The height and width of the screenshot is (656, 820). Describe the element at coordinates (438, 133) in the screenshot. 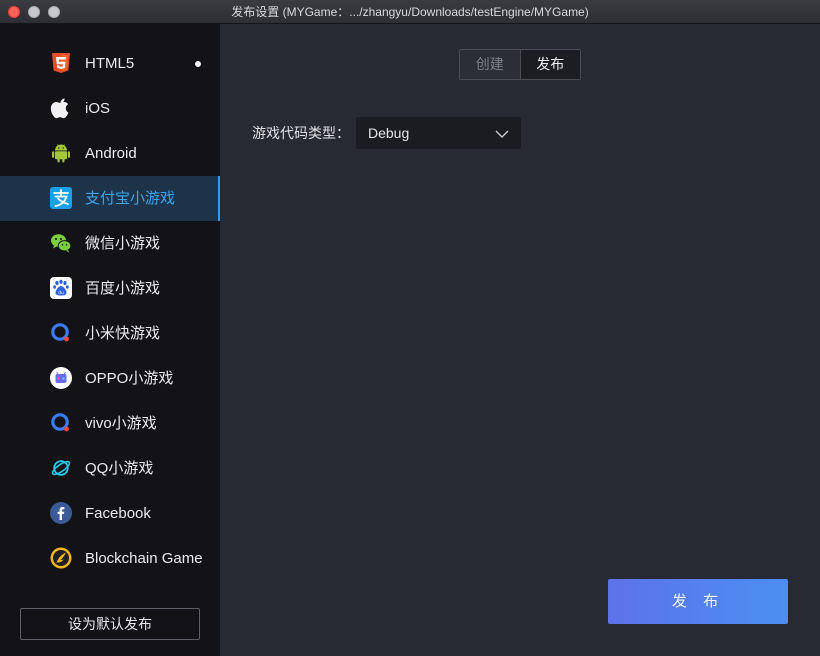

I see `code-type-select: Debug` at that location.